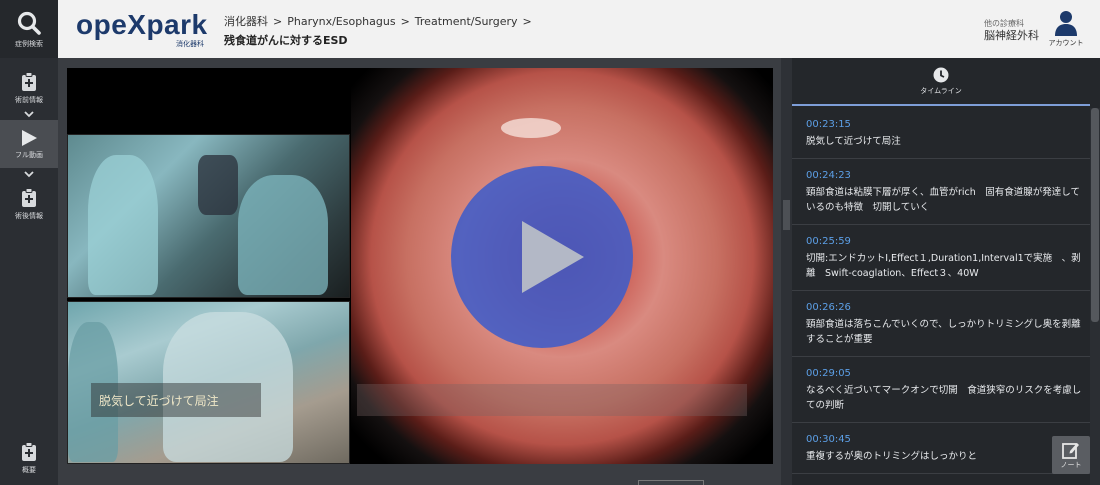  I want to click on breadcrumb-item: Pharynx/Esophagus, so click(341, 21).